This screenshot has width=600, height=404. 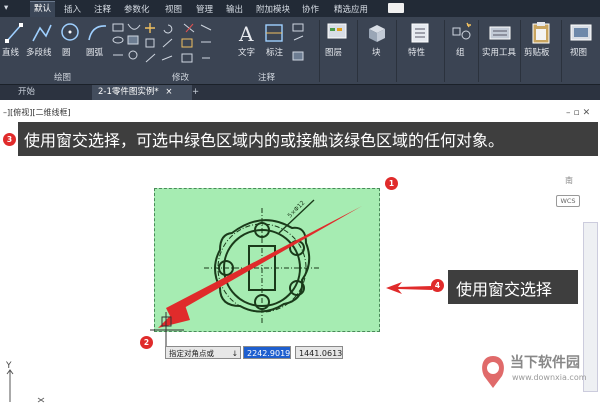 I want to click on draw-small-tools, so click(x=127, y=43).